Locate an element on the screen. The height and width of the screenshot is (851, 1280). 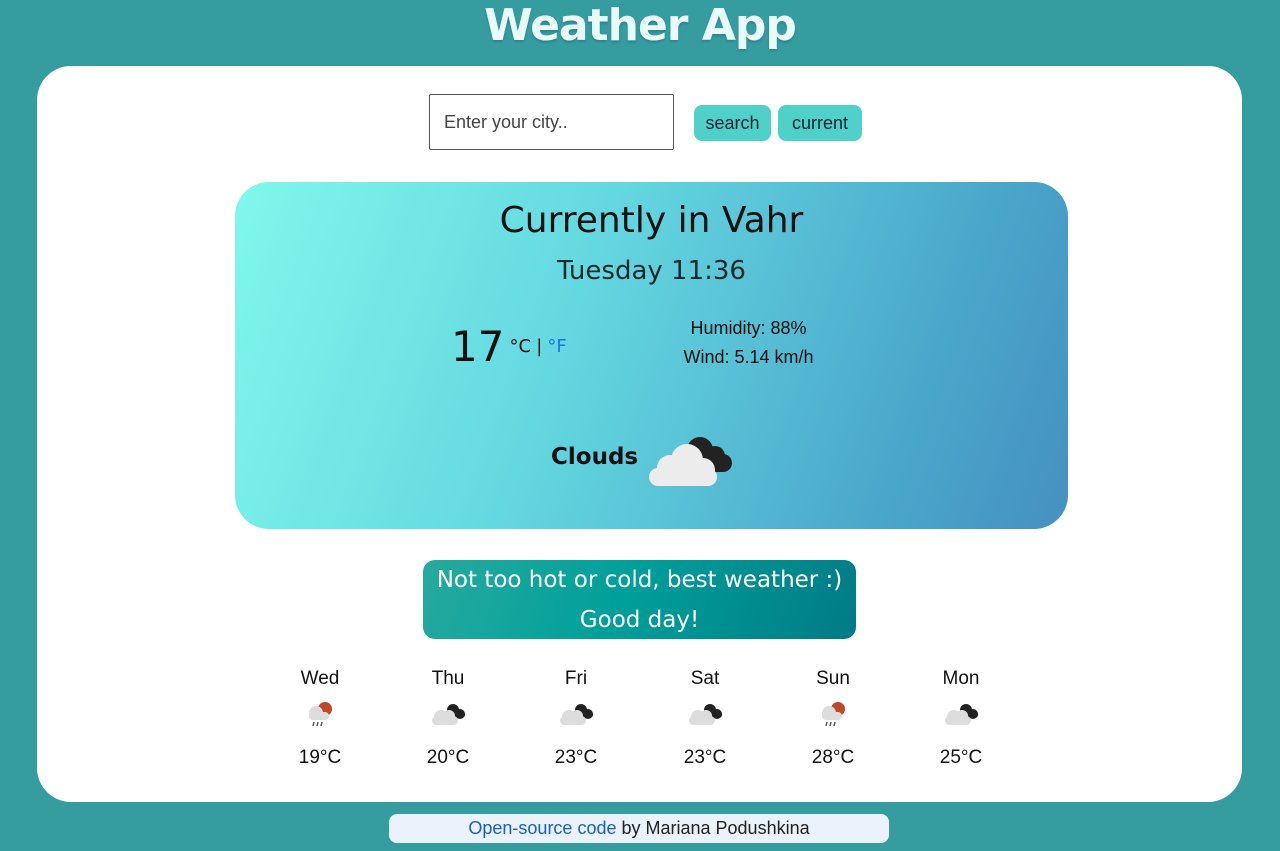
forecast-day: Sun 28°C is located at coordinates (833, 720).